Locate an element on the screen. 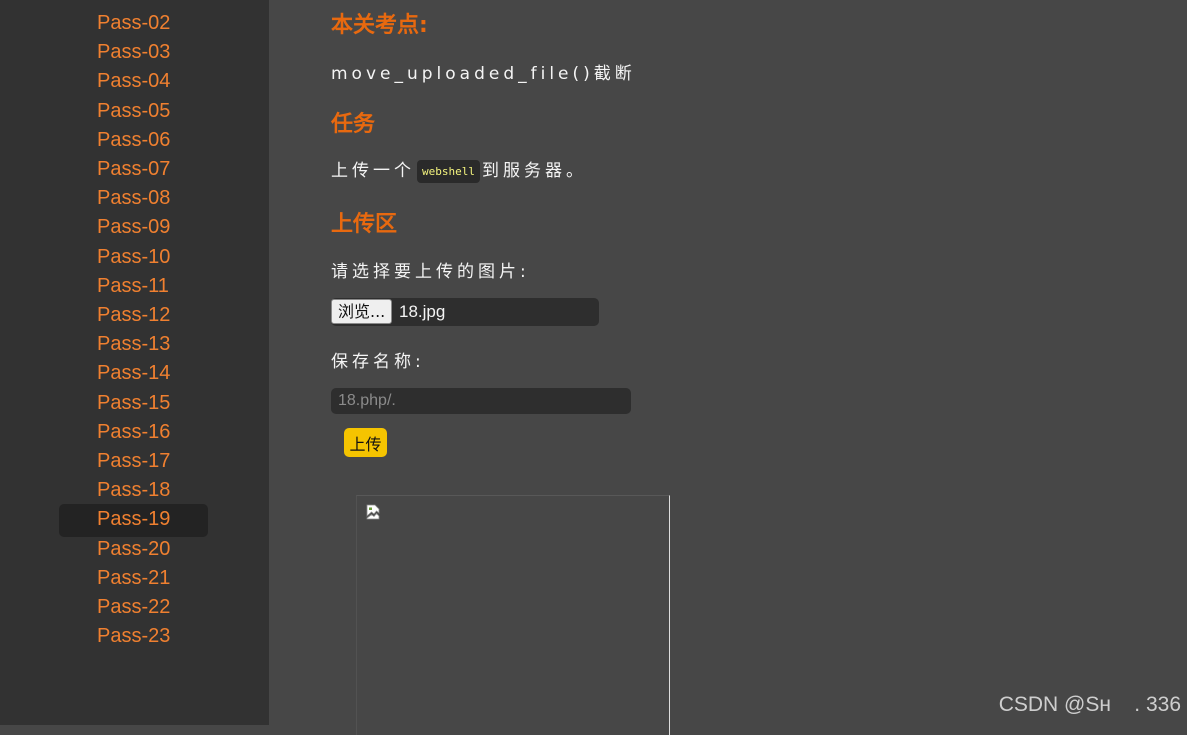 This screenshot has height=735, width=1187. image-preview is located at coordinates (513, 615).